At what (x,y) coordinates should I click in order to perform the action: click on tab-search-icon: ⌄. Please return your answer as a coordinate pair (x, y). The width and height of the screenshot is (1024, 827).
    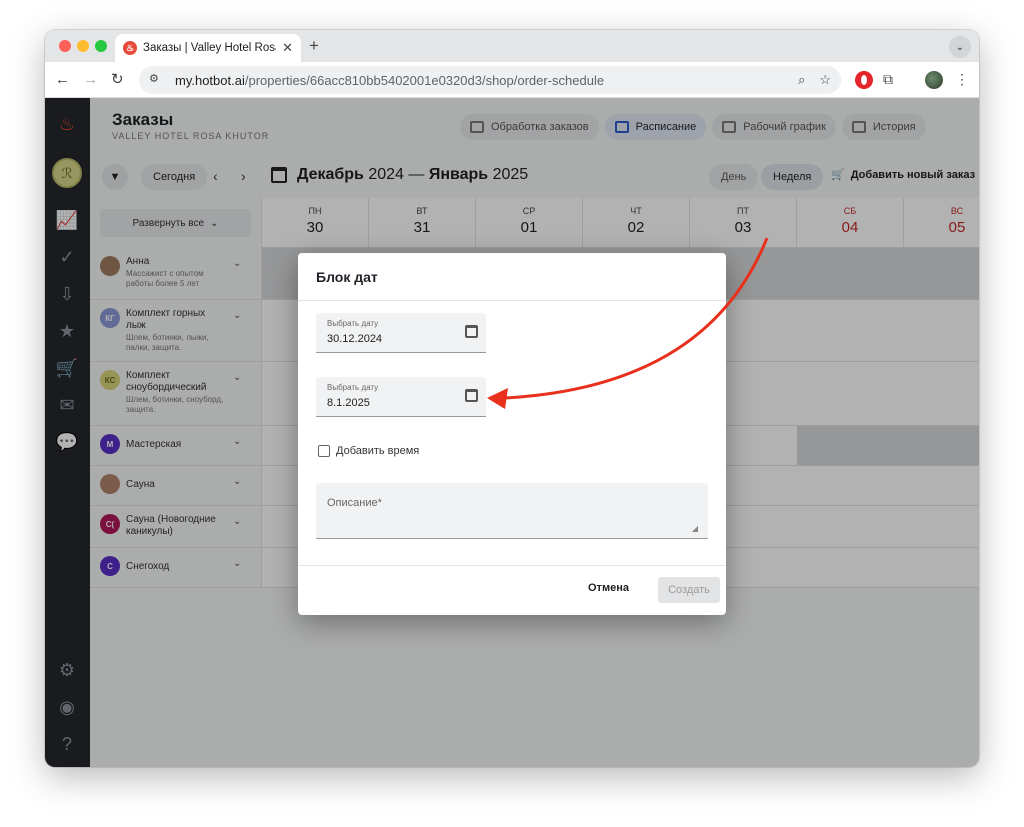
    Looking at the image, I should click on (960, 47).